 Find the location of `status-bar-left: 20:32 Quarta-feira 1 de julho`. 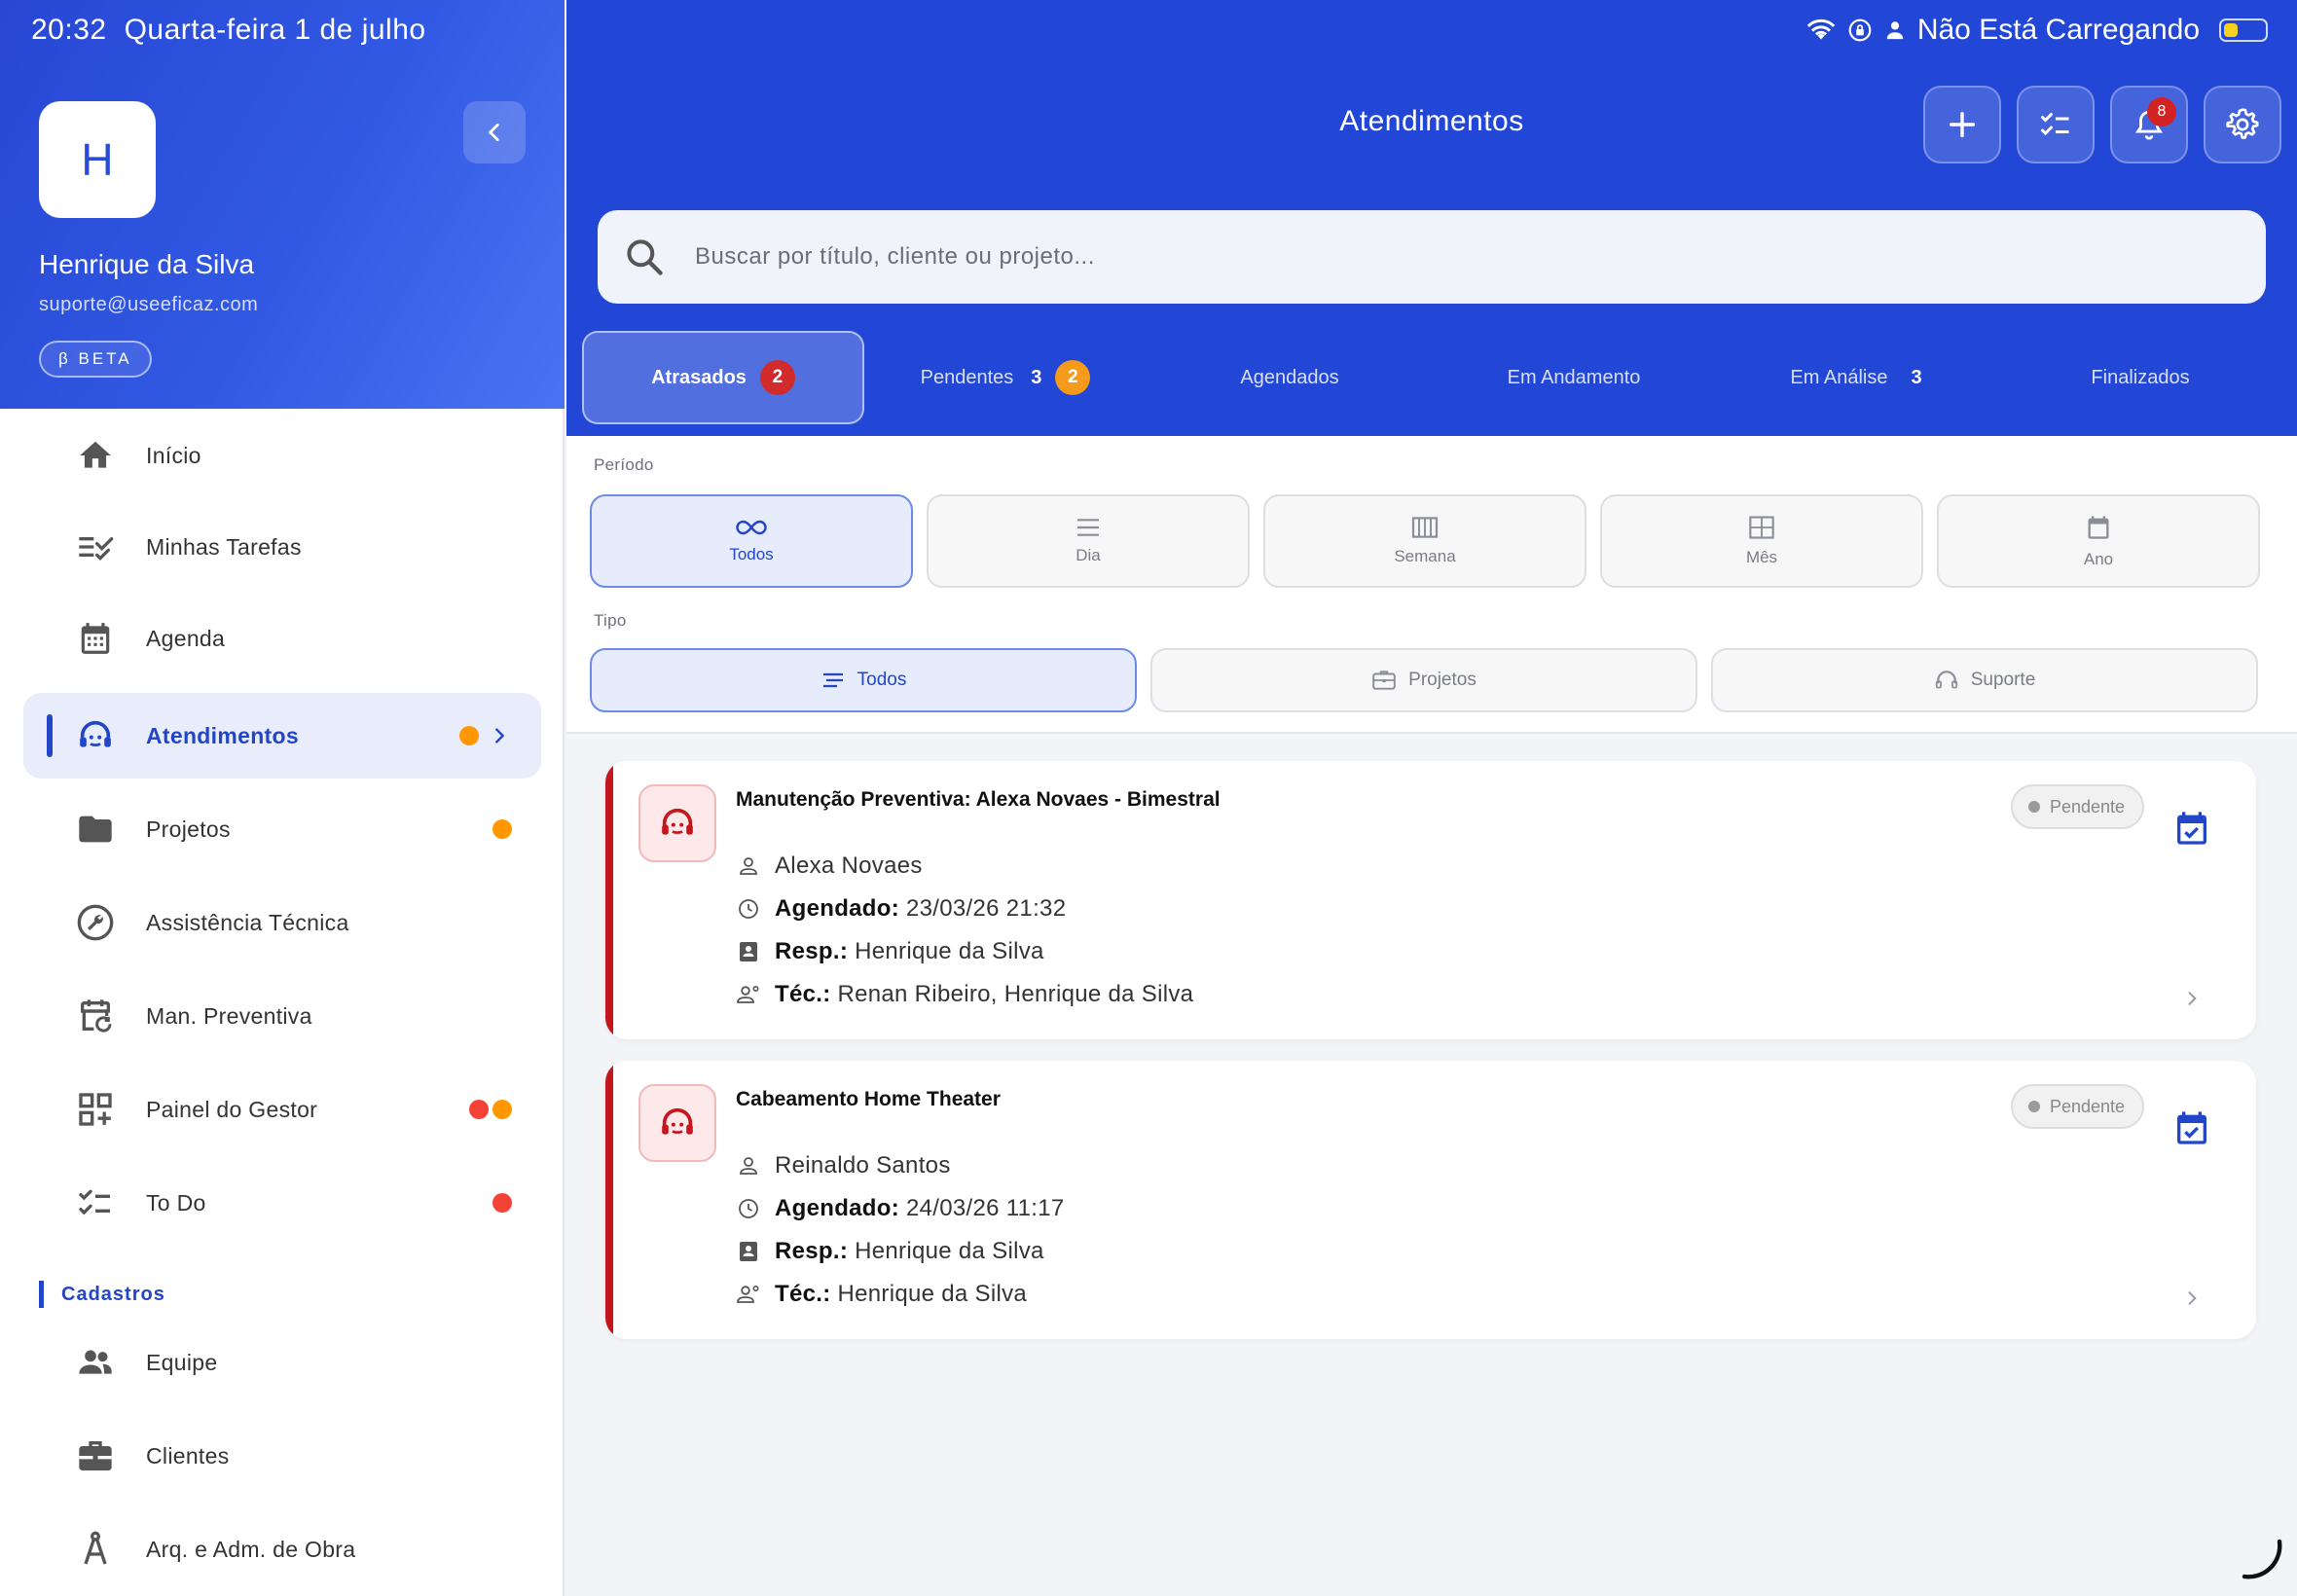

status-bar-left: 20:32 Quarta-feira 1 de julho is located at coordinates (228, 31).